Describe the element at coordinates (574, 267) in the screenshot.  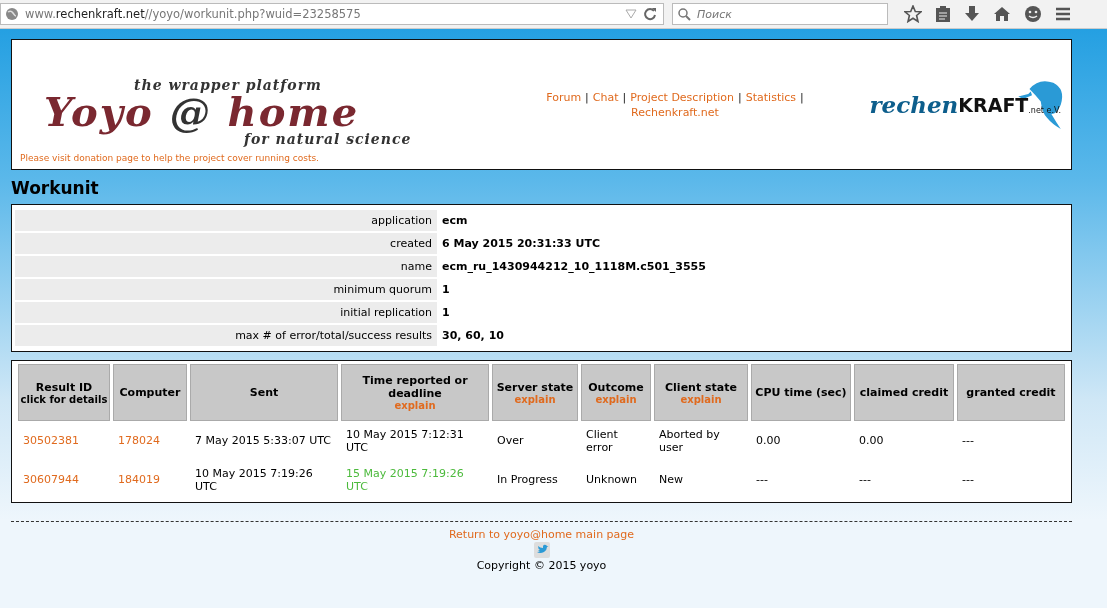
I see `field-value: ecm_ru_1430944212_10_1118M.c501_3555` at that location.